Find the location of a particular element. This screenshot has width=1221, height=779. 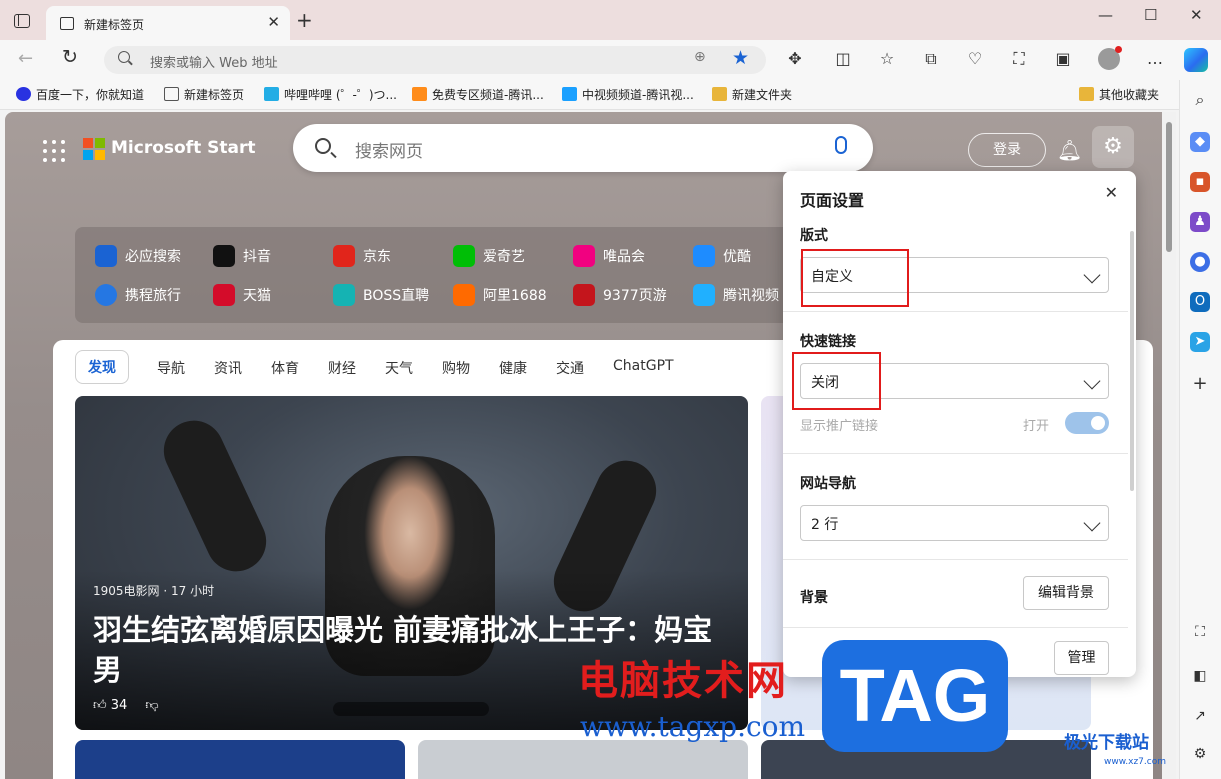

quick-link-jd: 京东 is located at coordinates (362, 256).